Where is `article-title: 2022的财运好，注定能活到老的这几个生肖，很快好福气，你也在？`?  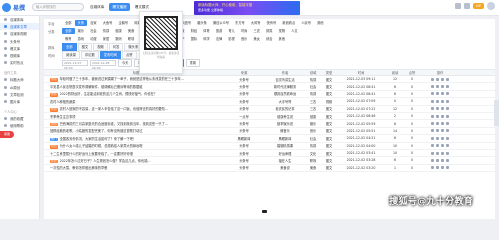 article-title: 2022的财运好，注定能活到老的这几个生肖，很快好福气，你也在？ is located at coordinates (108, 94).